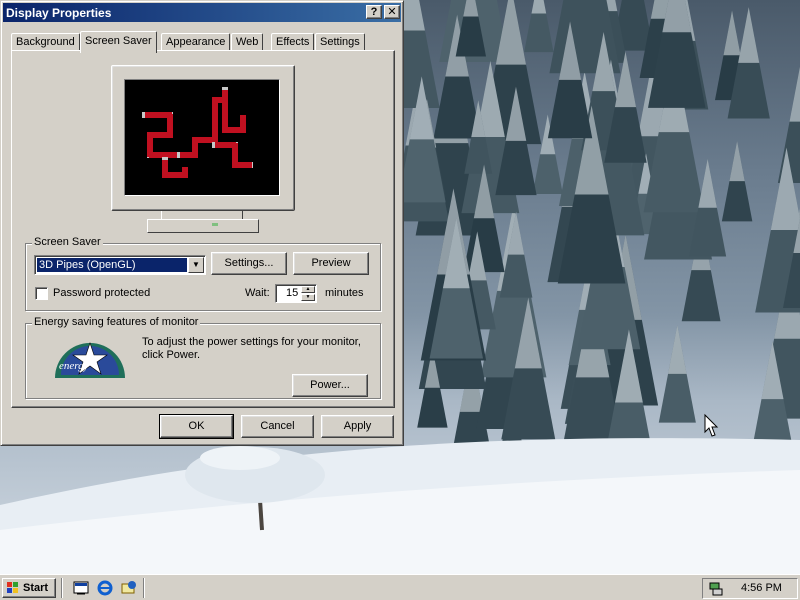 The height and width of the screenshot is (600, 800). Describe the element at coordinates (277, 426) in the screenshot. I see `cancel-button: Cancel` at that location.